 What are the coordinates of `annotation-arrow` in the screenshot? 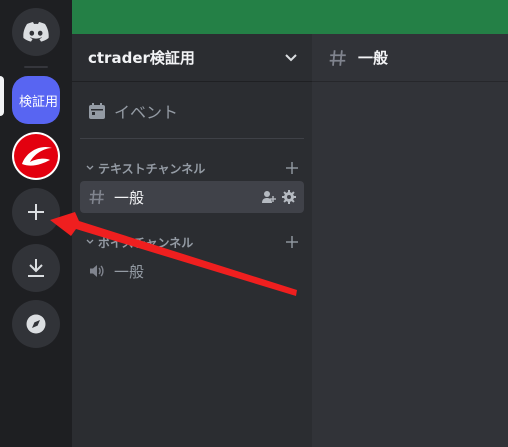 It's located at (173, 254).